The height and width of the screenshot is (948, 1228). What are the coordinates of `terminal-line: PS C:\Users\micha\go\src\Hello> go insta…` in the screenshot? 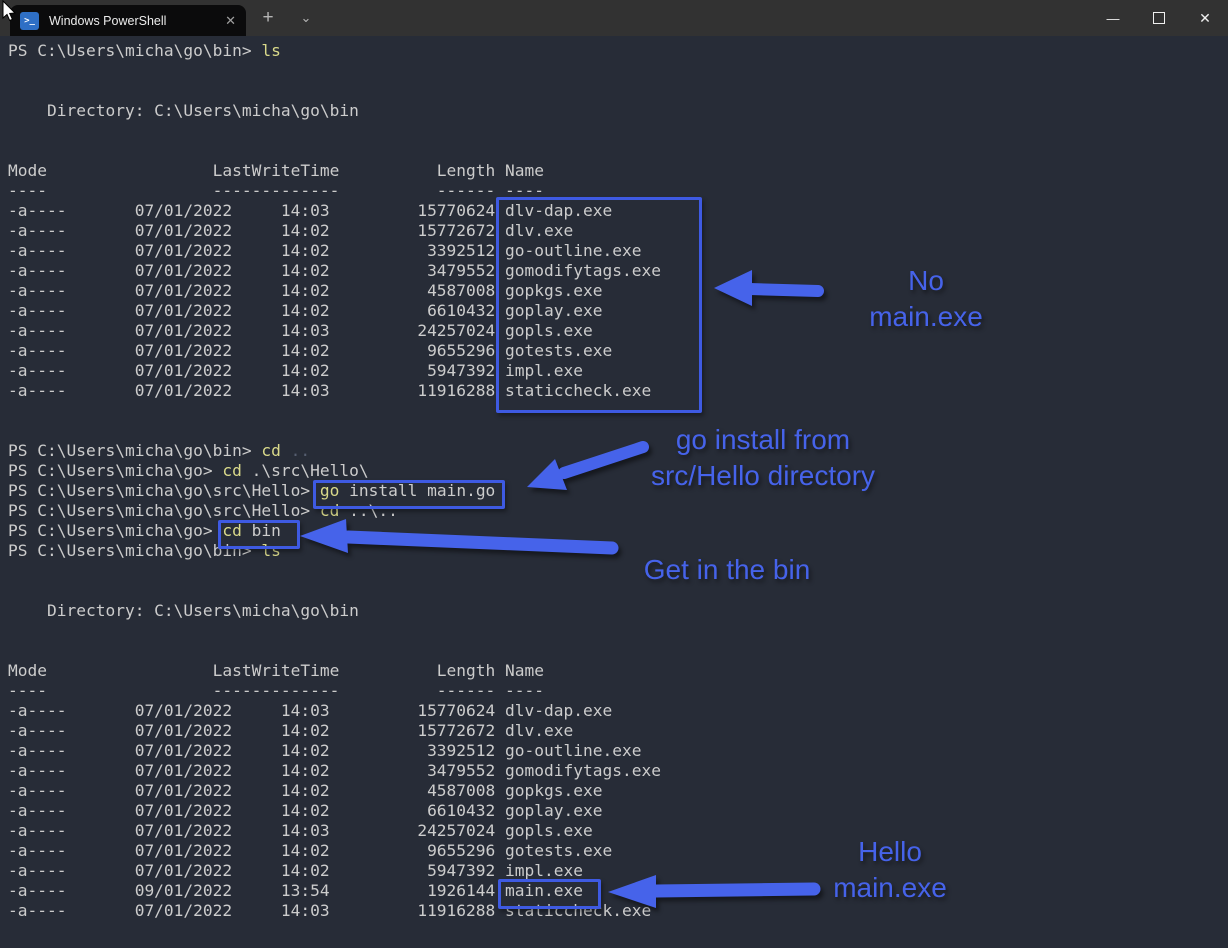 It's located at (252, 490).